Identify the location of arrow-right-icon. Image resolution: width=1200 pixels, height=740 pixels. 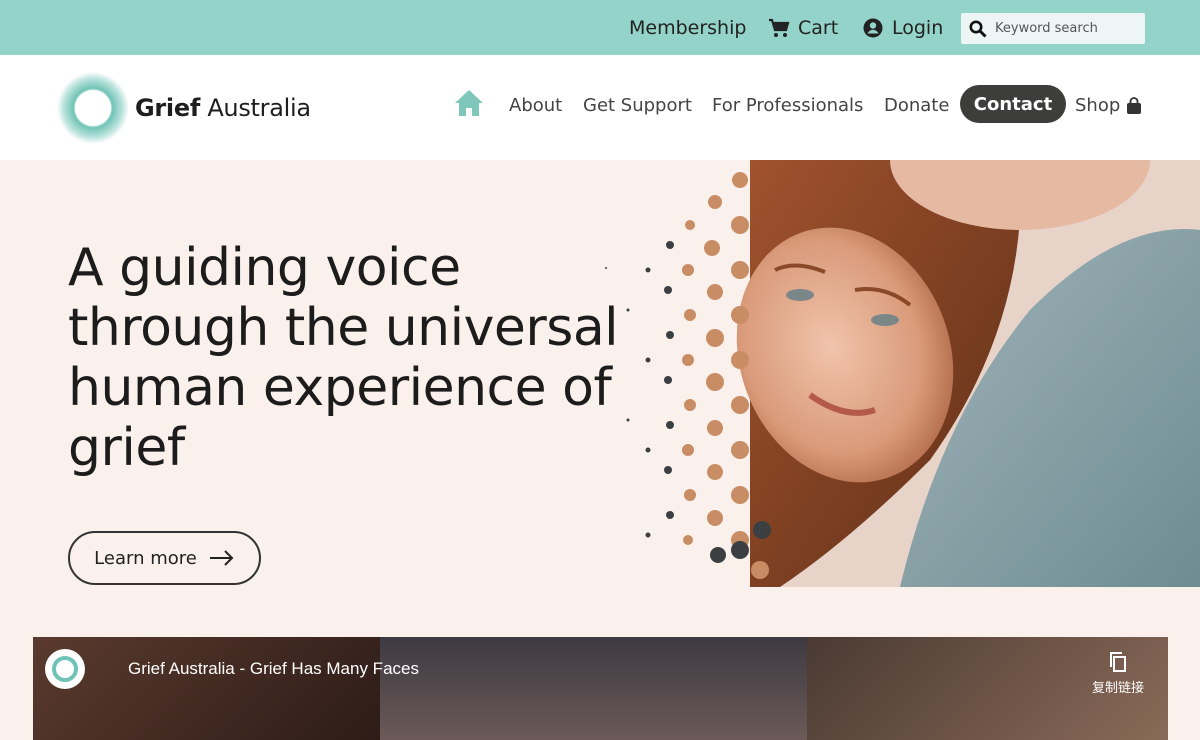
(221, 558).